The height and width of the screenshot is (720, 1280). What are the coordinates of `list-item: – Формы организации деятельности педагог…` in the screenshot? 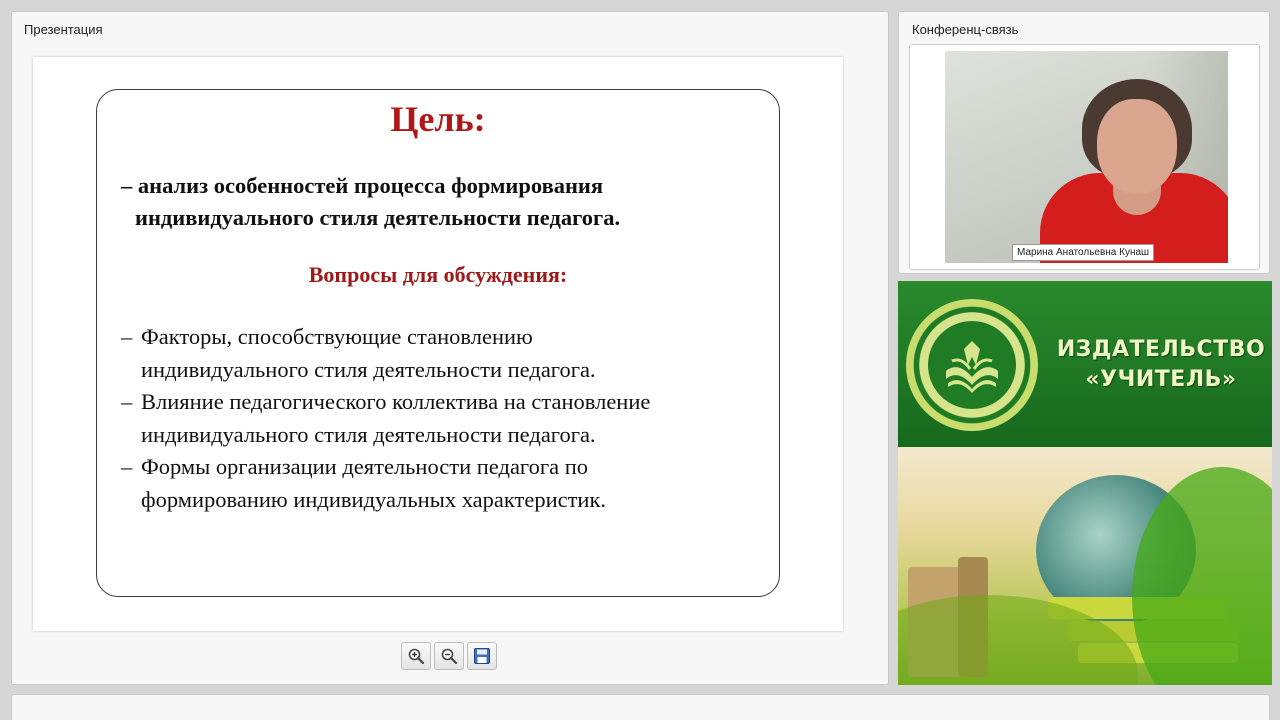 It's located at (446, 483).